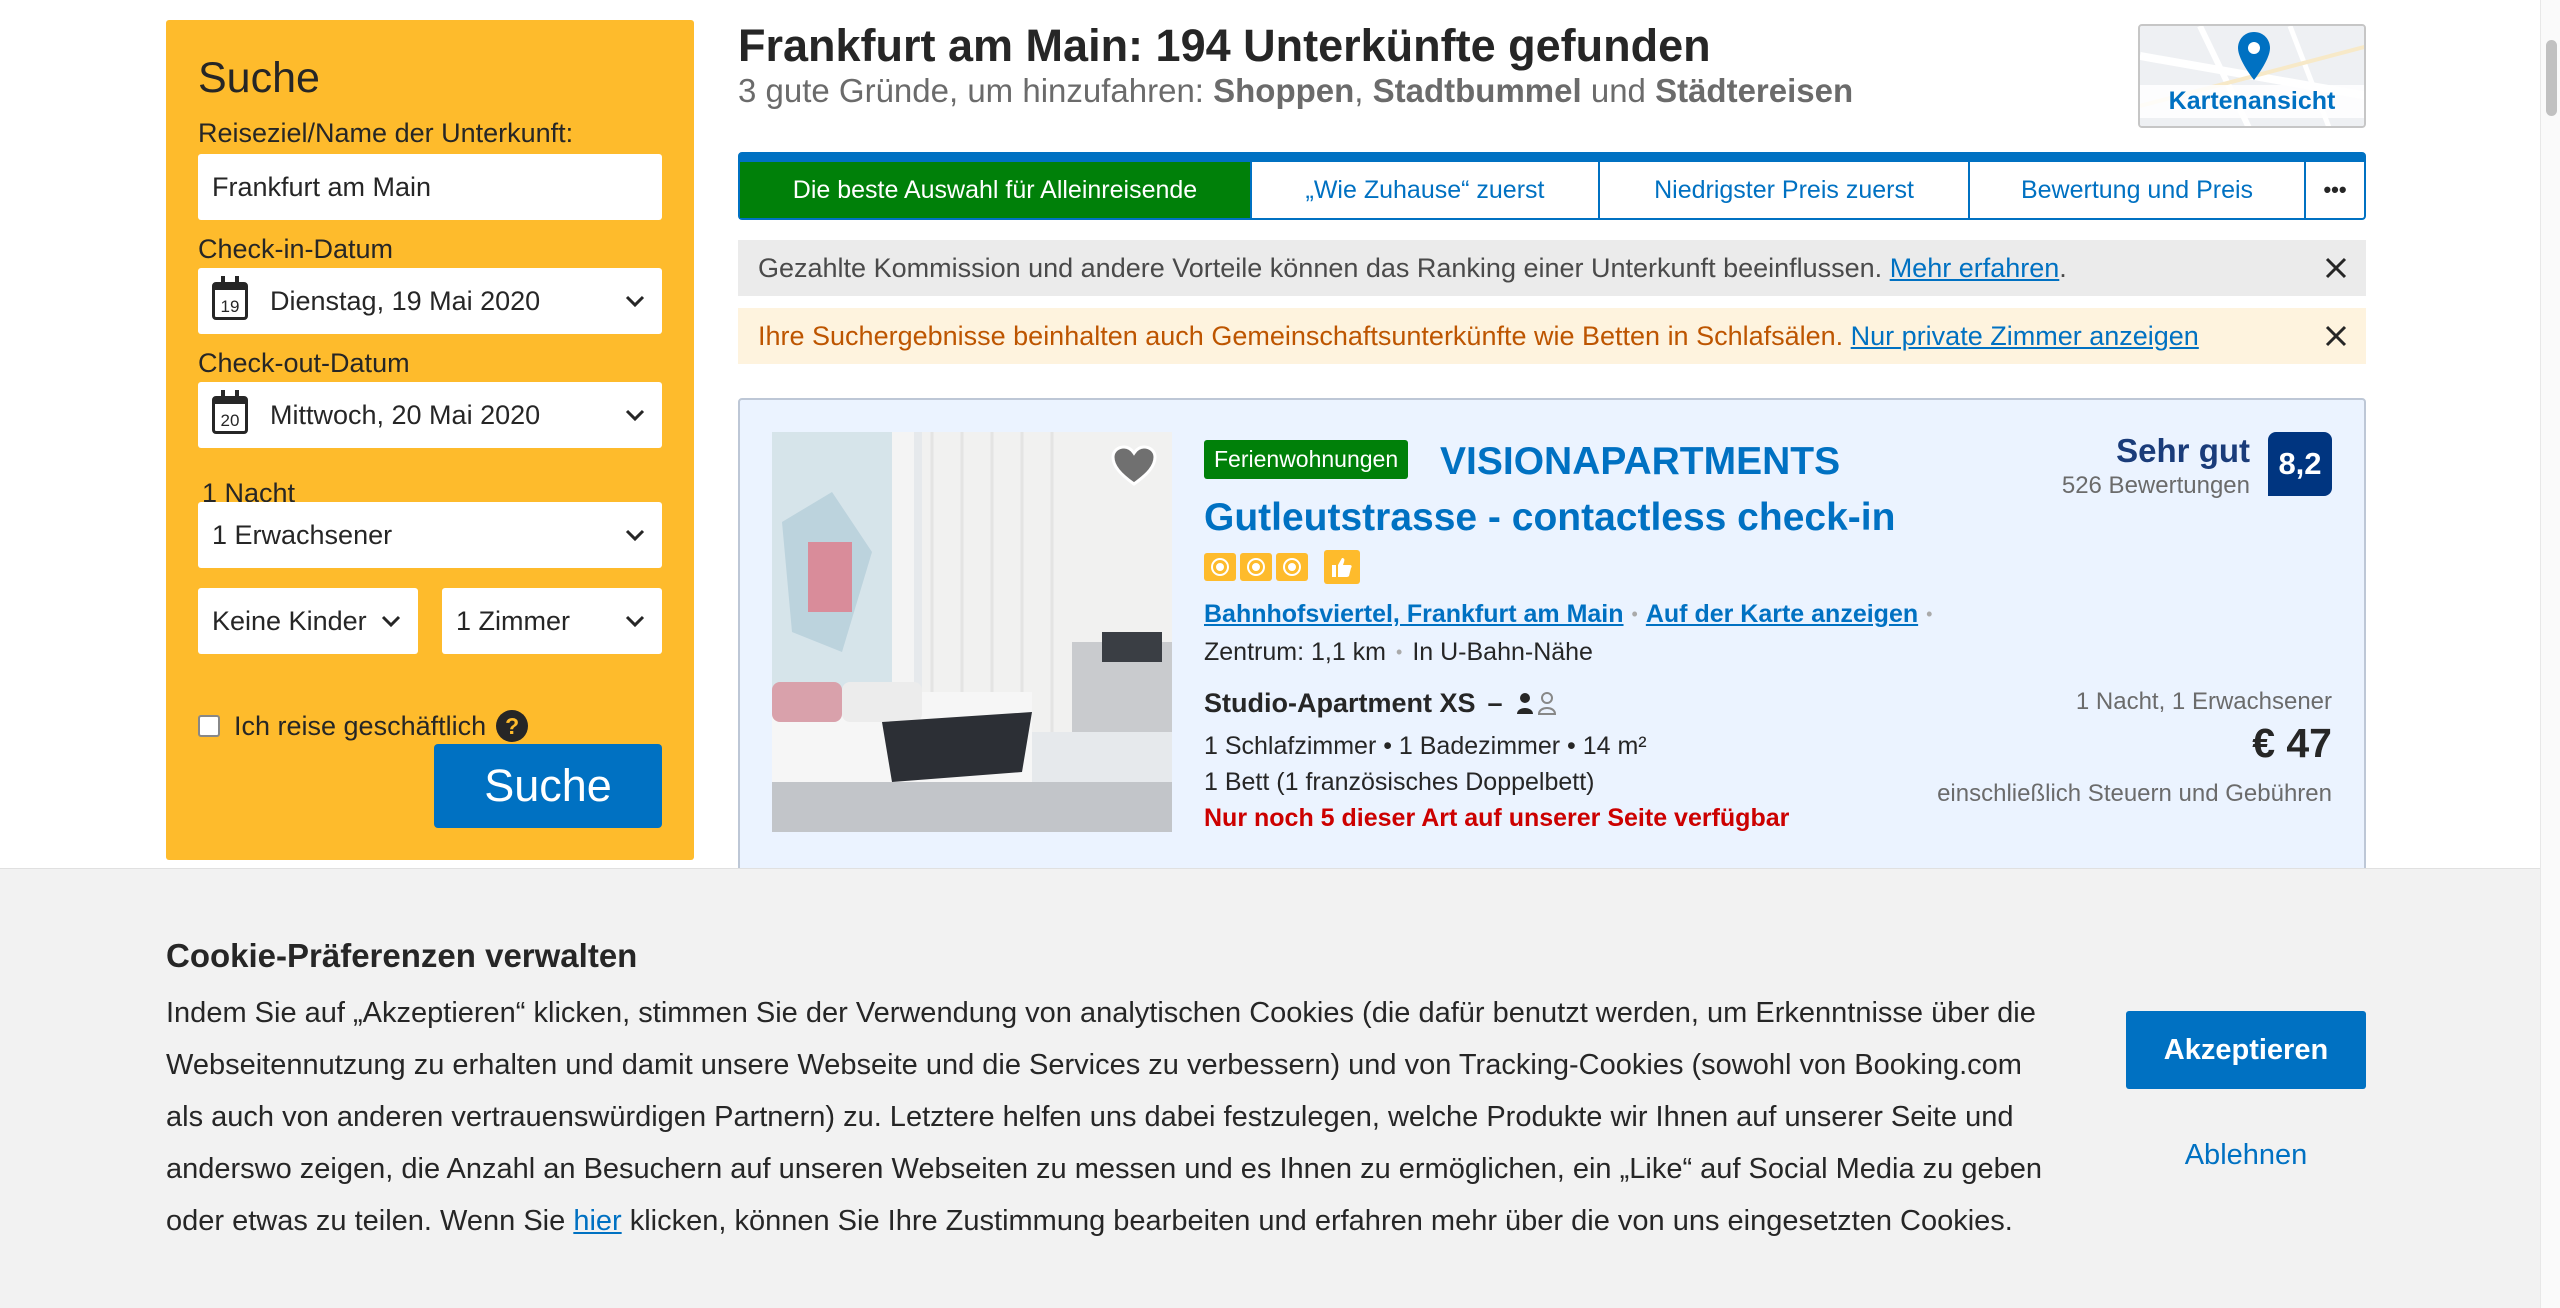 The image size is (2560, 1308). I want to click on checkout-date-select: 20 Mittwoch, 20 Mai 2020, so click(430, 415).